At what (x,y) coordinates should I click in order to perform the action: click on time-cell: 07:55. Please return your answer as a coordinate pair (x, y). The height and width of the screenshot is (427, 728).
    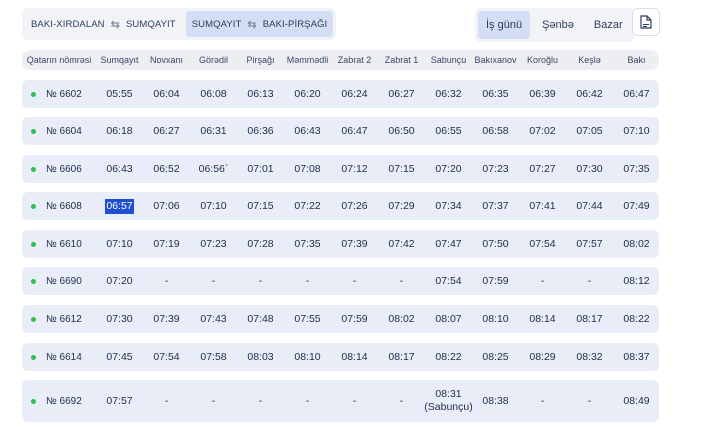
    Looking at the image, I should click on (307, 319).